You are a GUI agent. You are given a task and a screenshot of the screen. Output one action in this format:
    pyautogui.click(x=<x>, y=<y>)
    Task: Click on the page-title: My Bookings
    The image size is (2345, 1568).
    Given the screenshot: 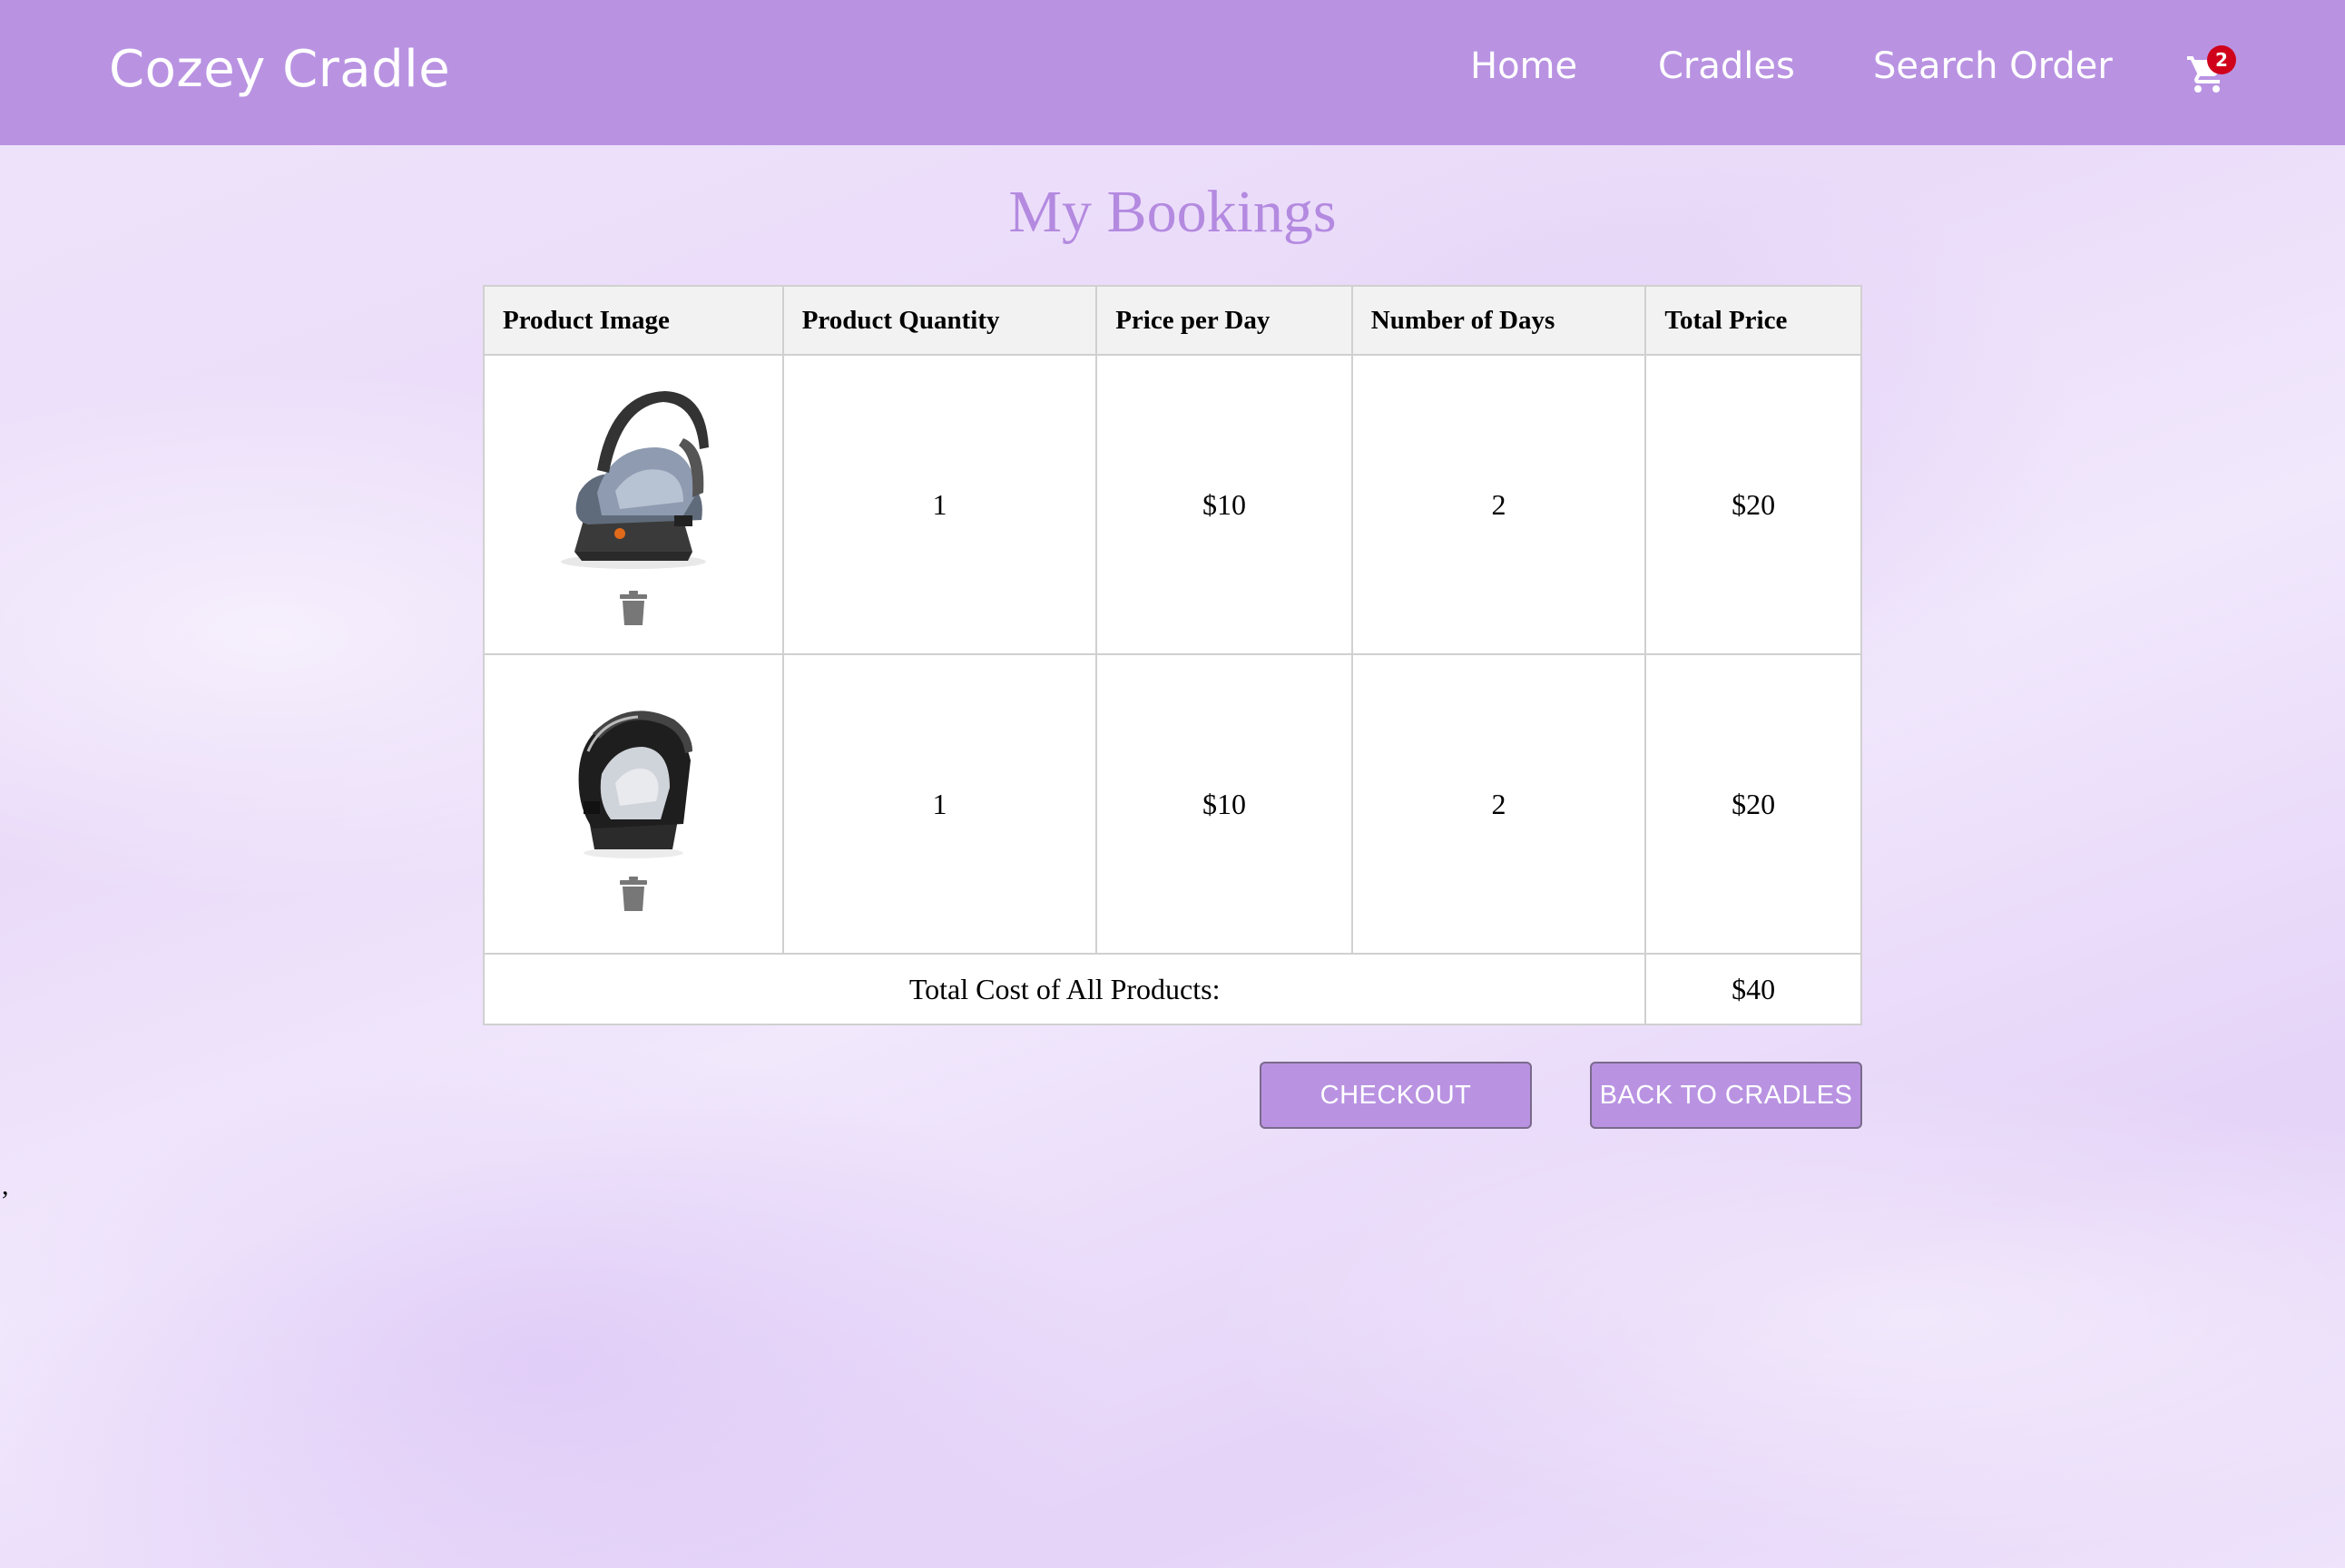 What is the action you would take?
    pyautogui.click(x=1172, y=212)
    